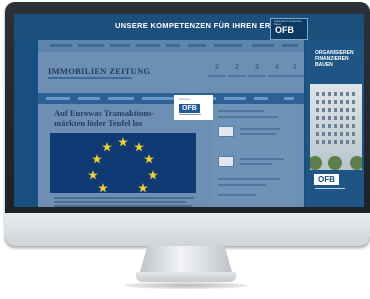 The height and width of the screenshot is (299, 370). I want to click on stat-item: 1, so click(295, 79).